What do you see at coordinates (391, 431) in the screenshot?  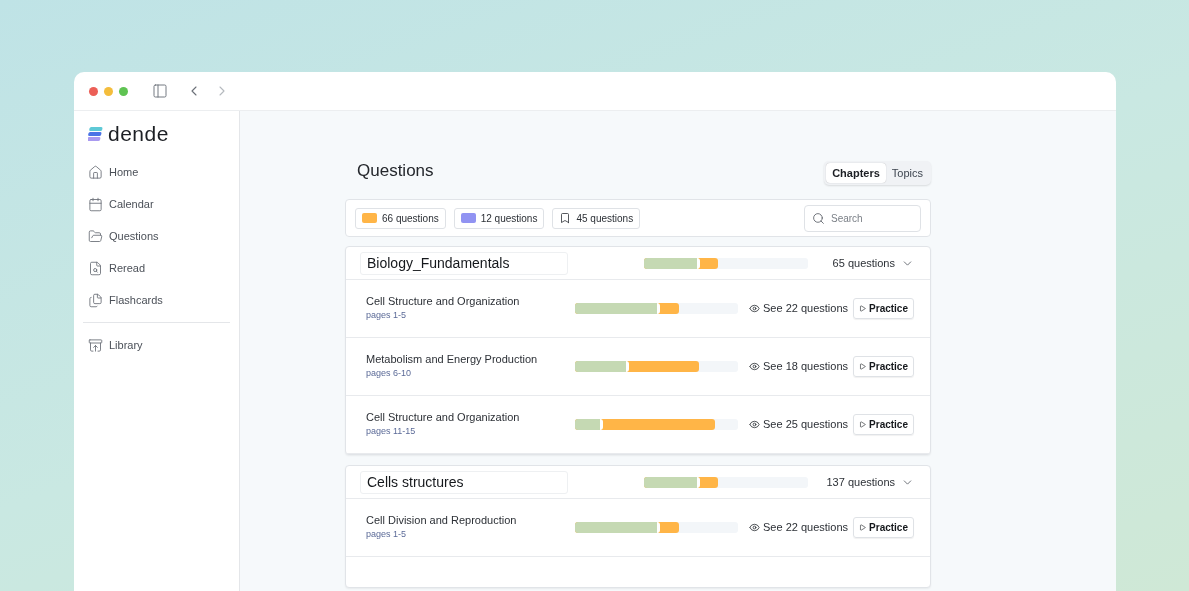 I see `page-range: pages 11-15` at bounding box center [391, 431].